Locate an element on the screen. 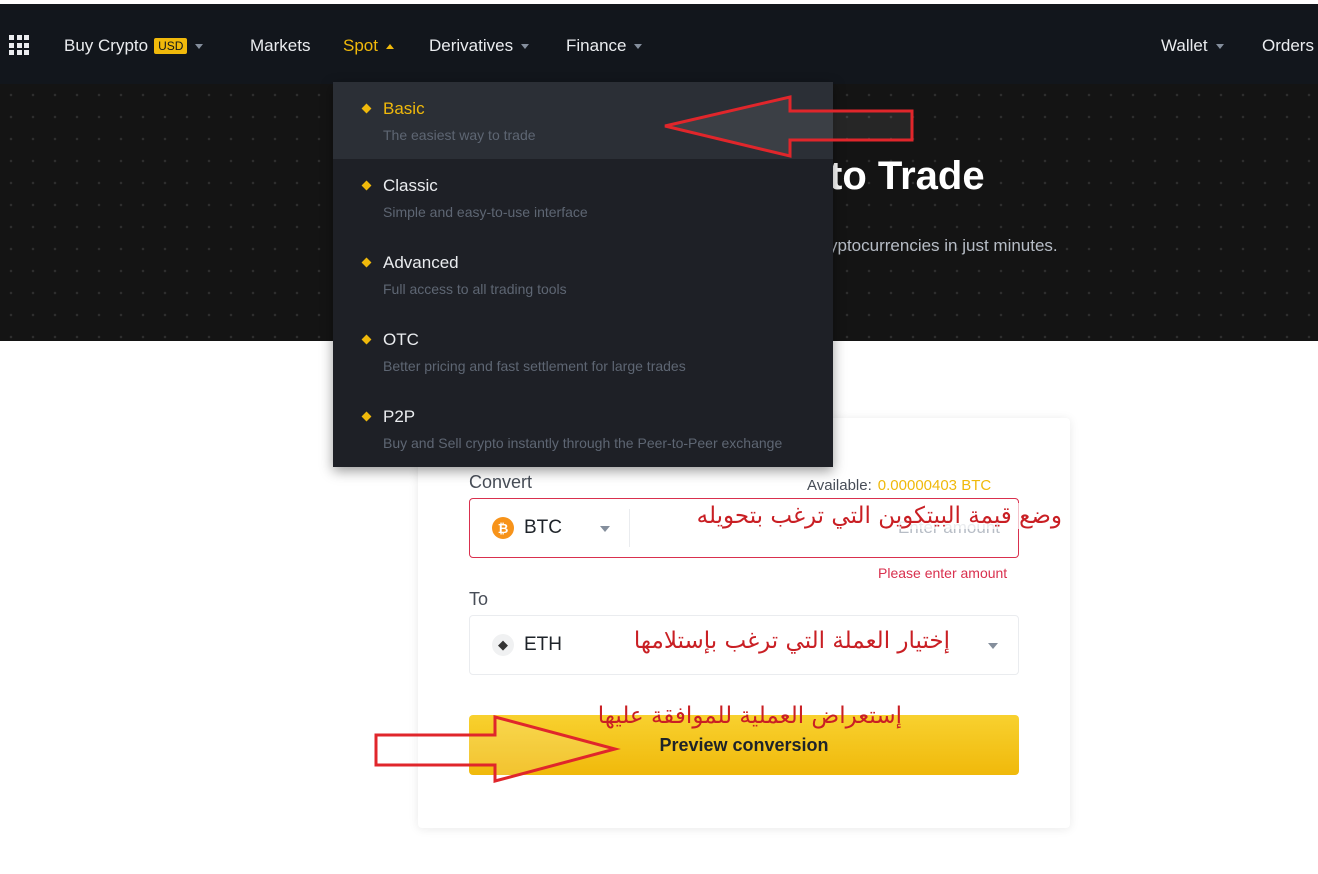 This screenshot has width=1318, height=874. nav-finance: Finance is located at coordinates (604, 46).